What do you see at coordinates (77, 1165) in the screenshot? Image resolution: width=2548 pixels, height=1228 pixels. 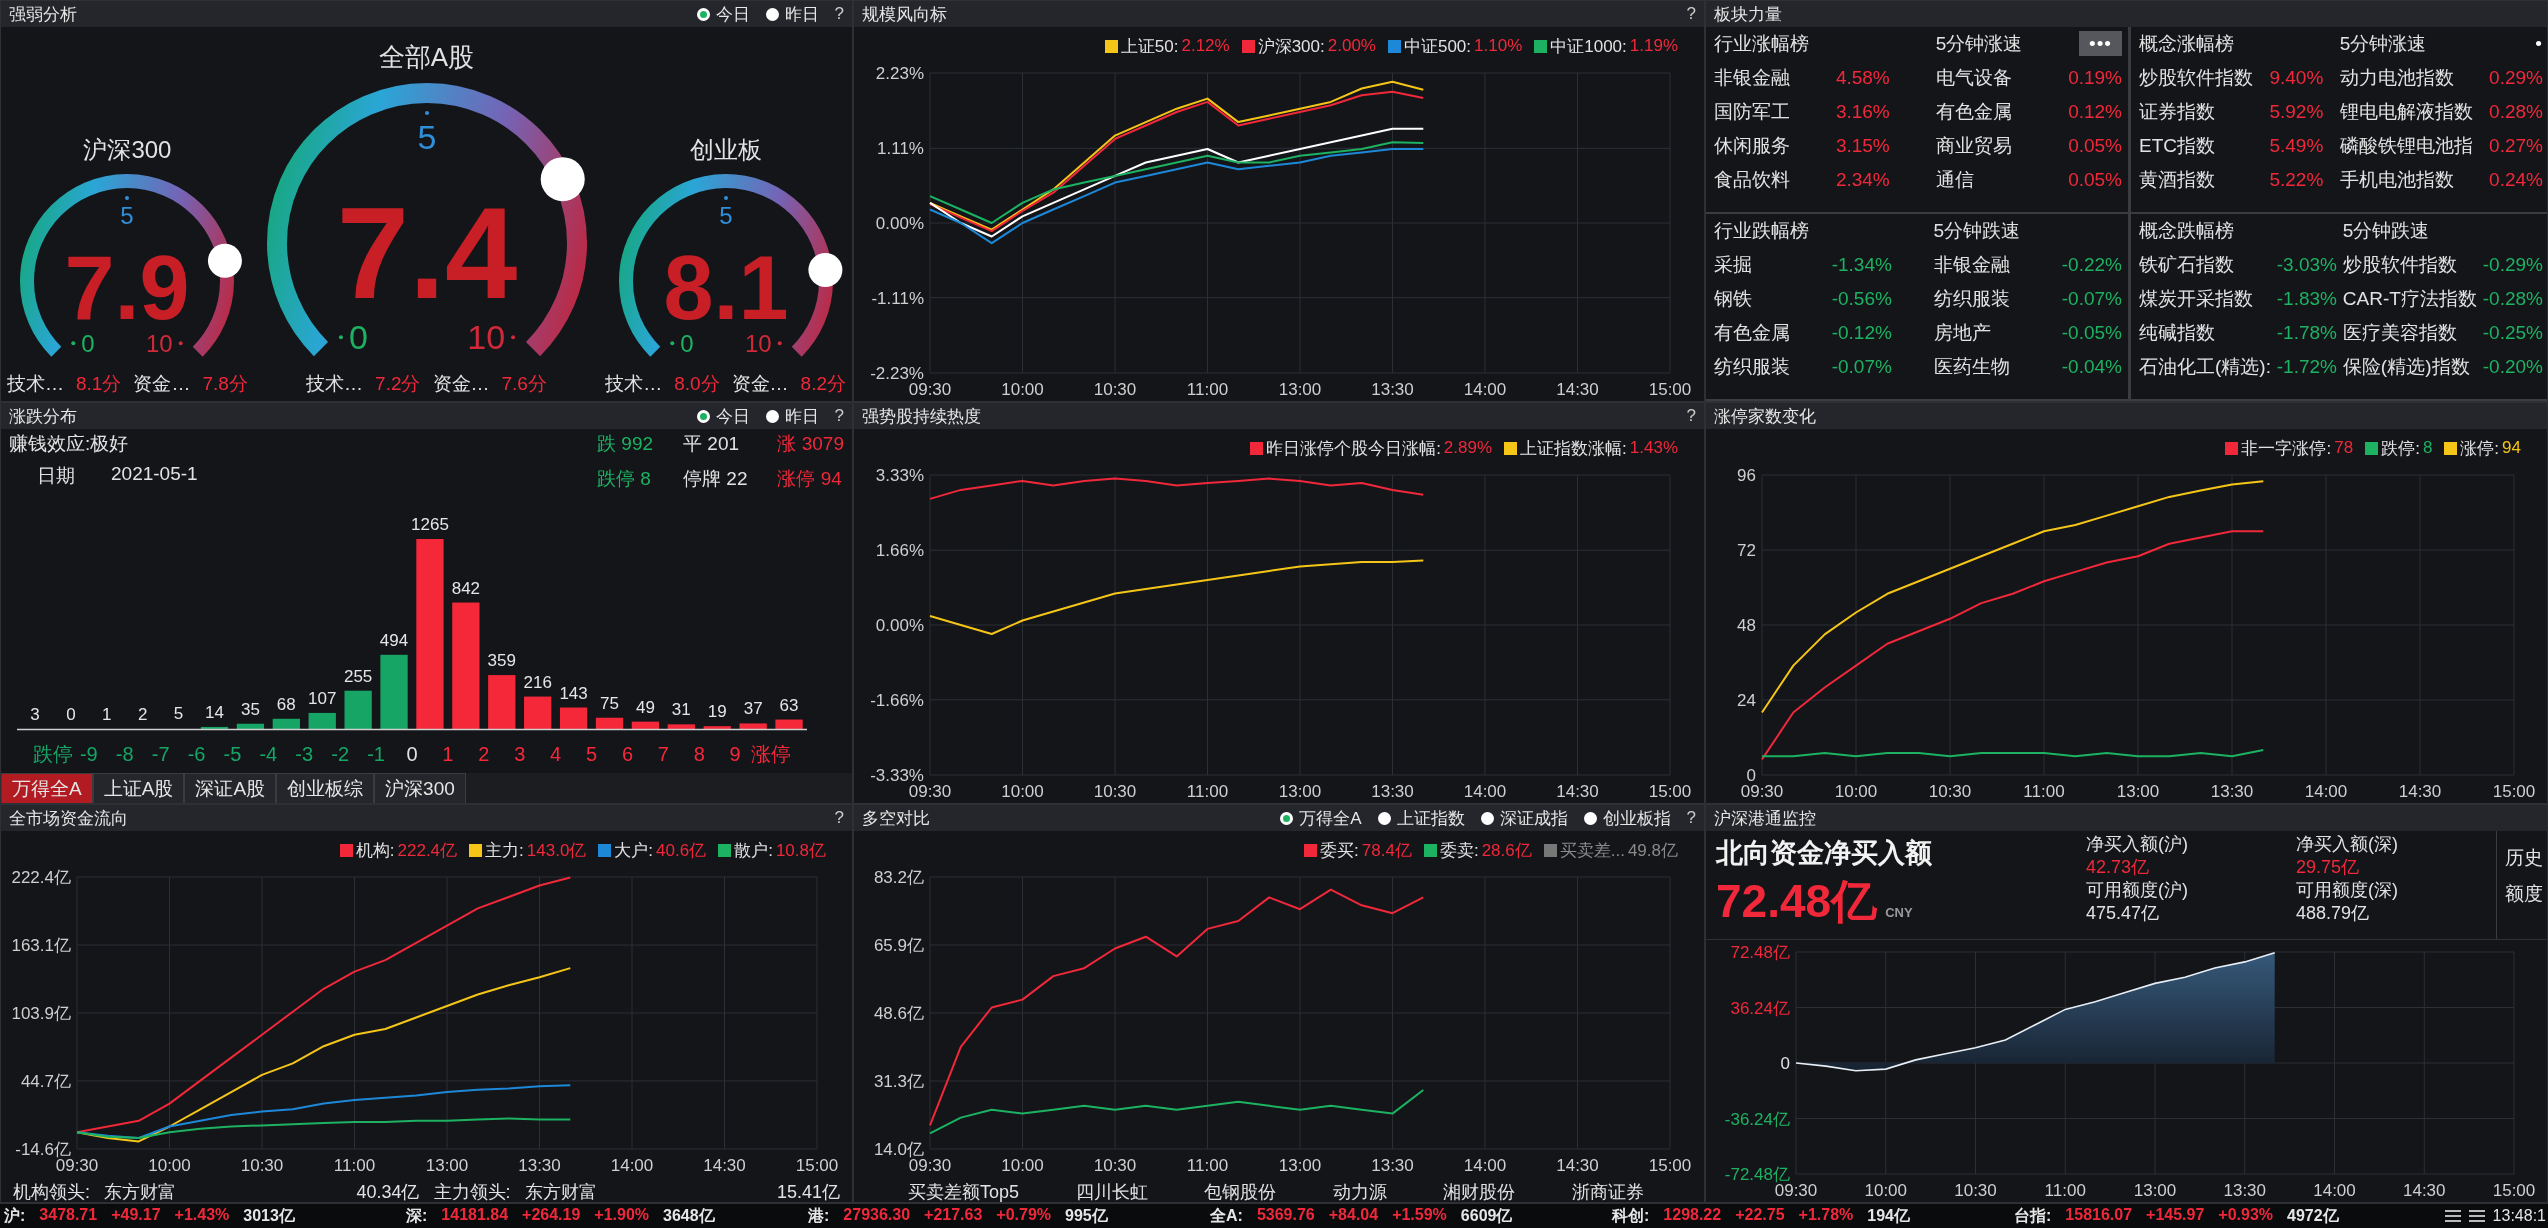 I see `axis-label: 09:30` at bounding box center [77, 1165].